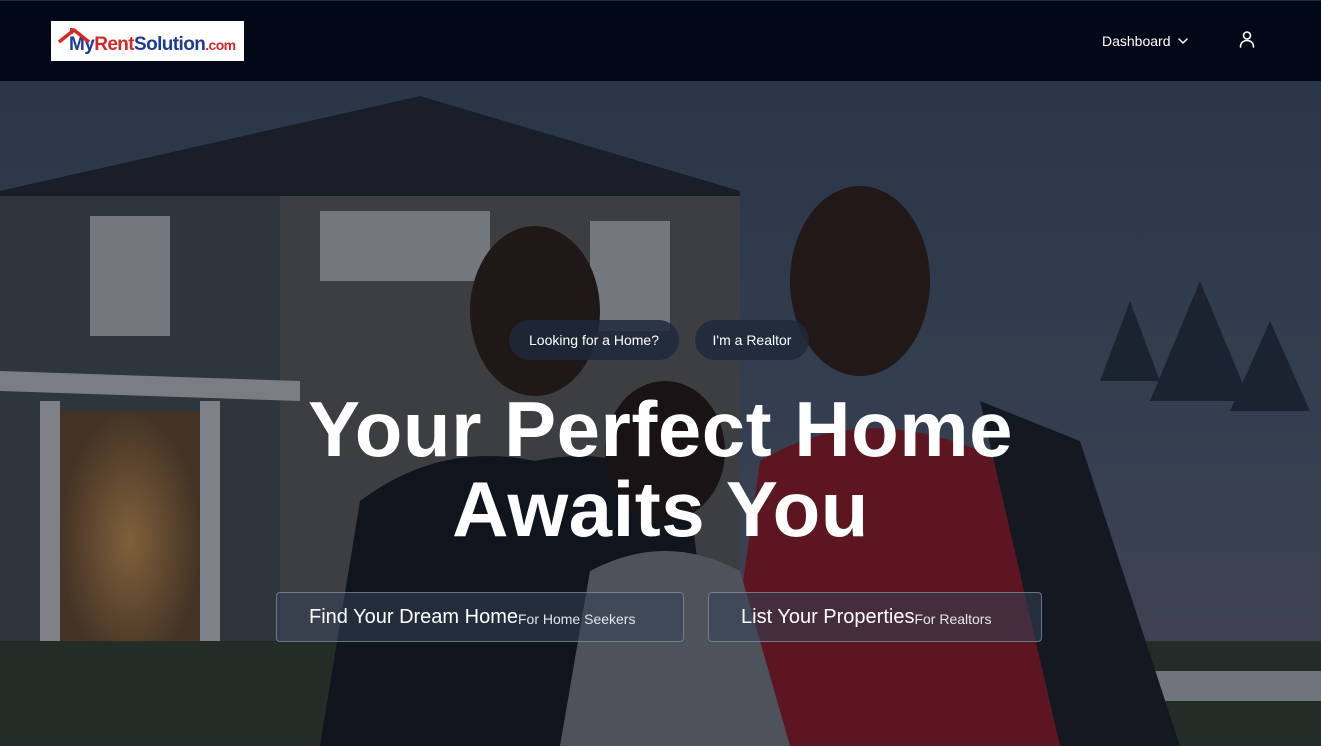 The width and height of the screenshot is (1321, 746). I want to click on user-icon, so click(1247, 41).